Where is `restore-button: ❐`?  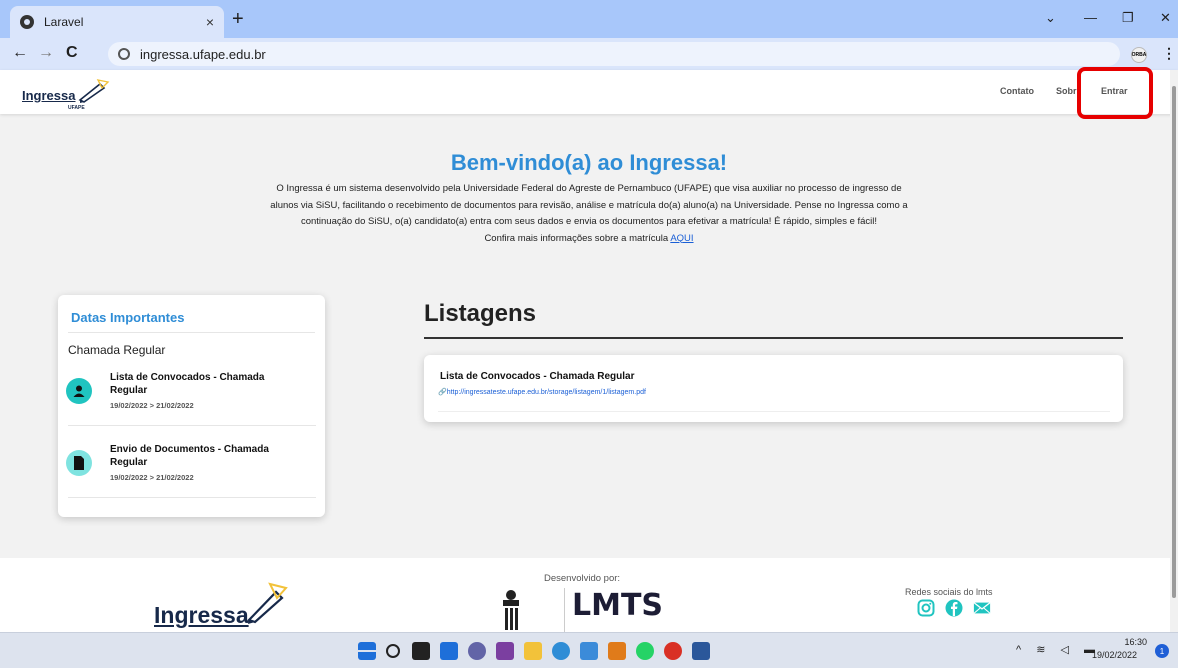 restore-button: ❐ is located at coordinates (1128, 18).